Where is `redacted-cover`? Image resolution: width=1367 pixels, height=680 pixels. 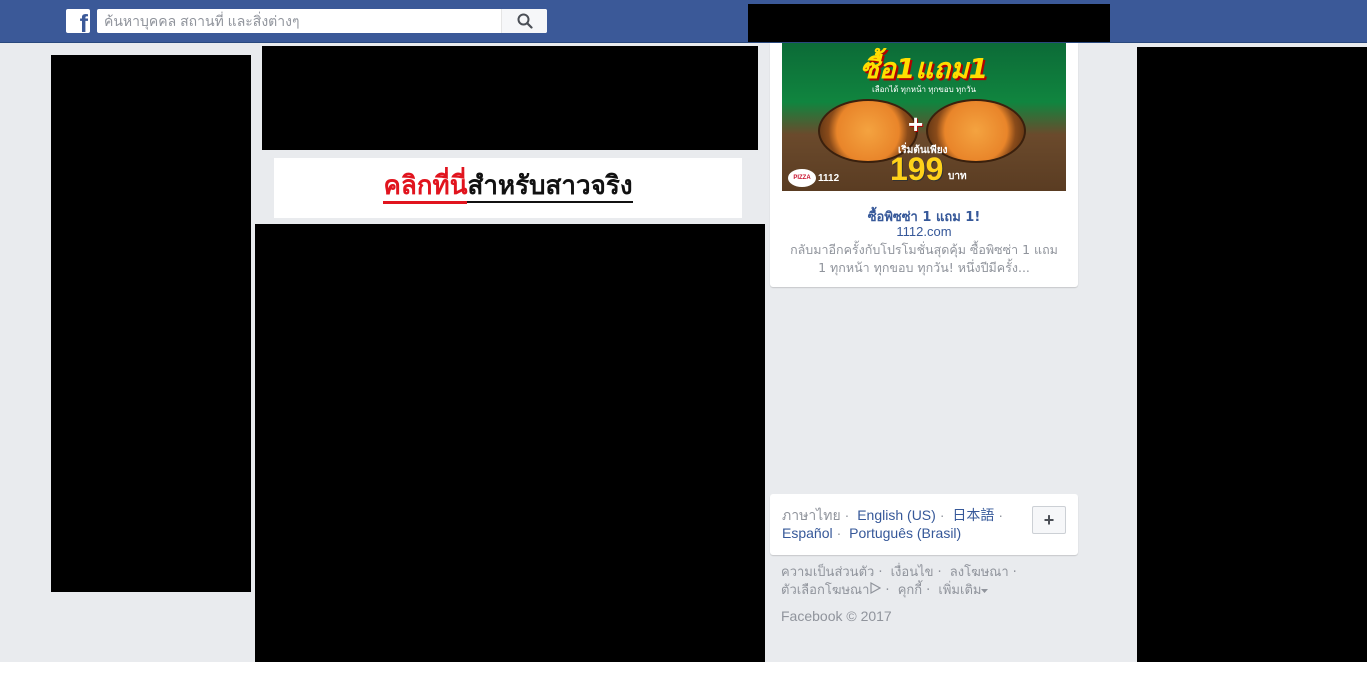
redacted-cover is located at coordinates (510, 98).